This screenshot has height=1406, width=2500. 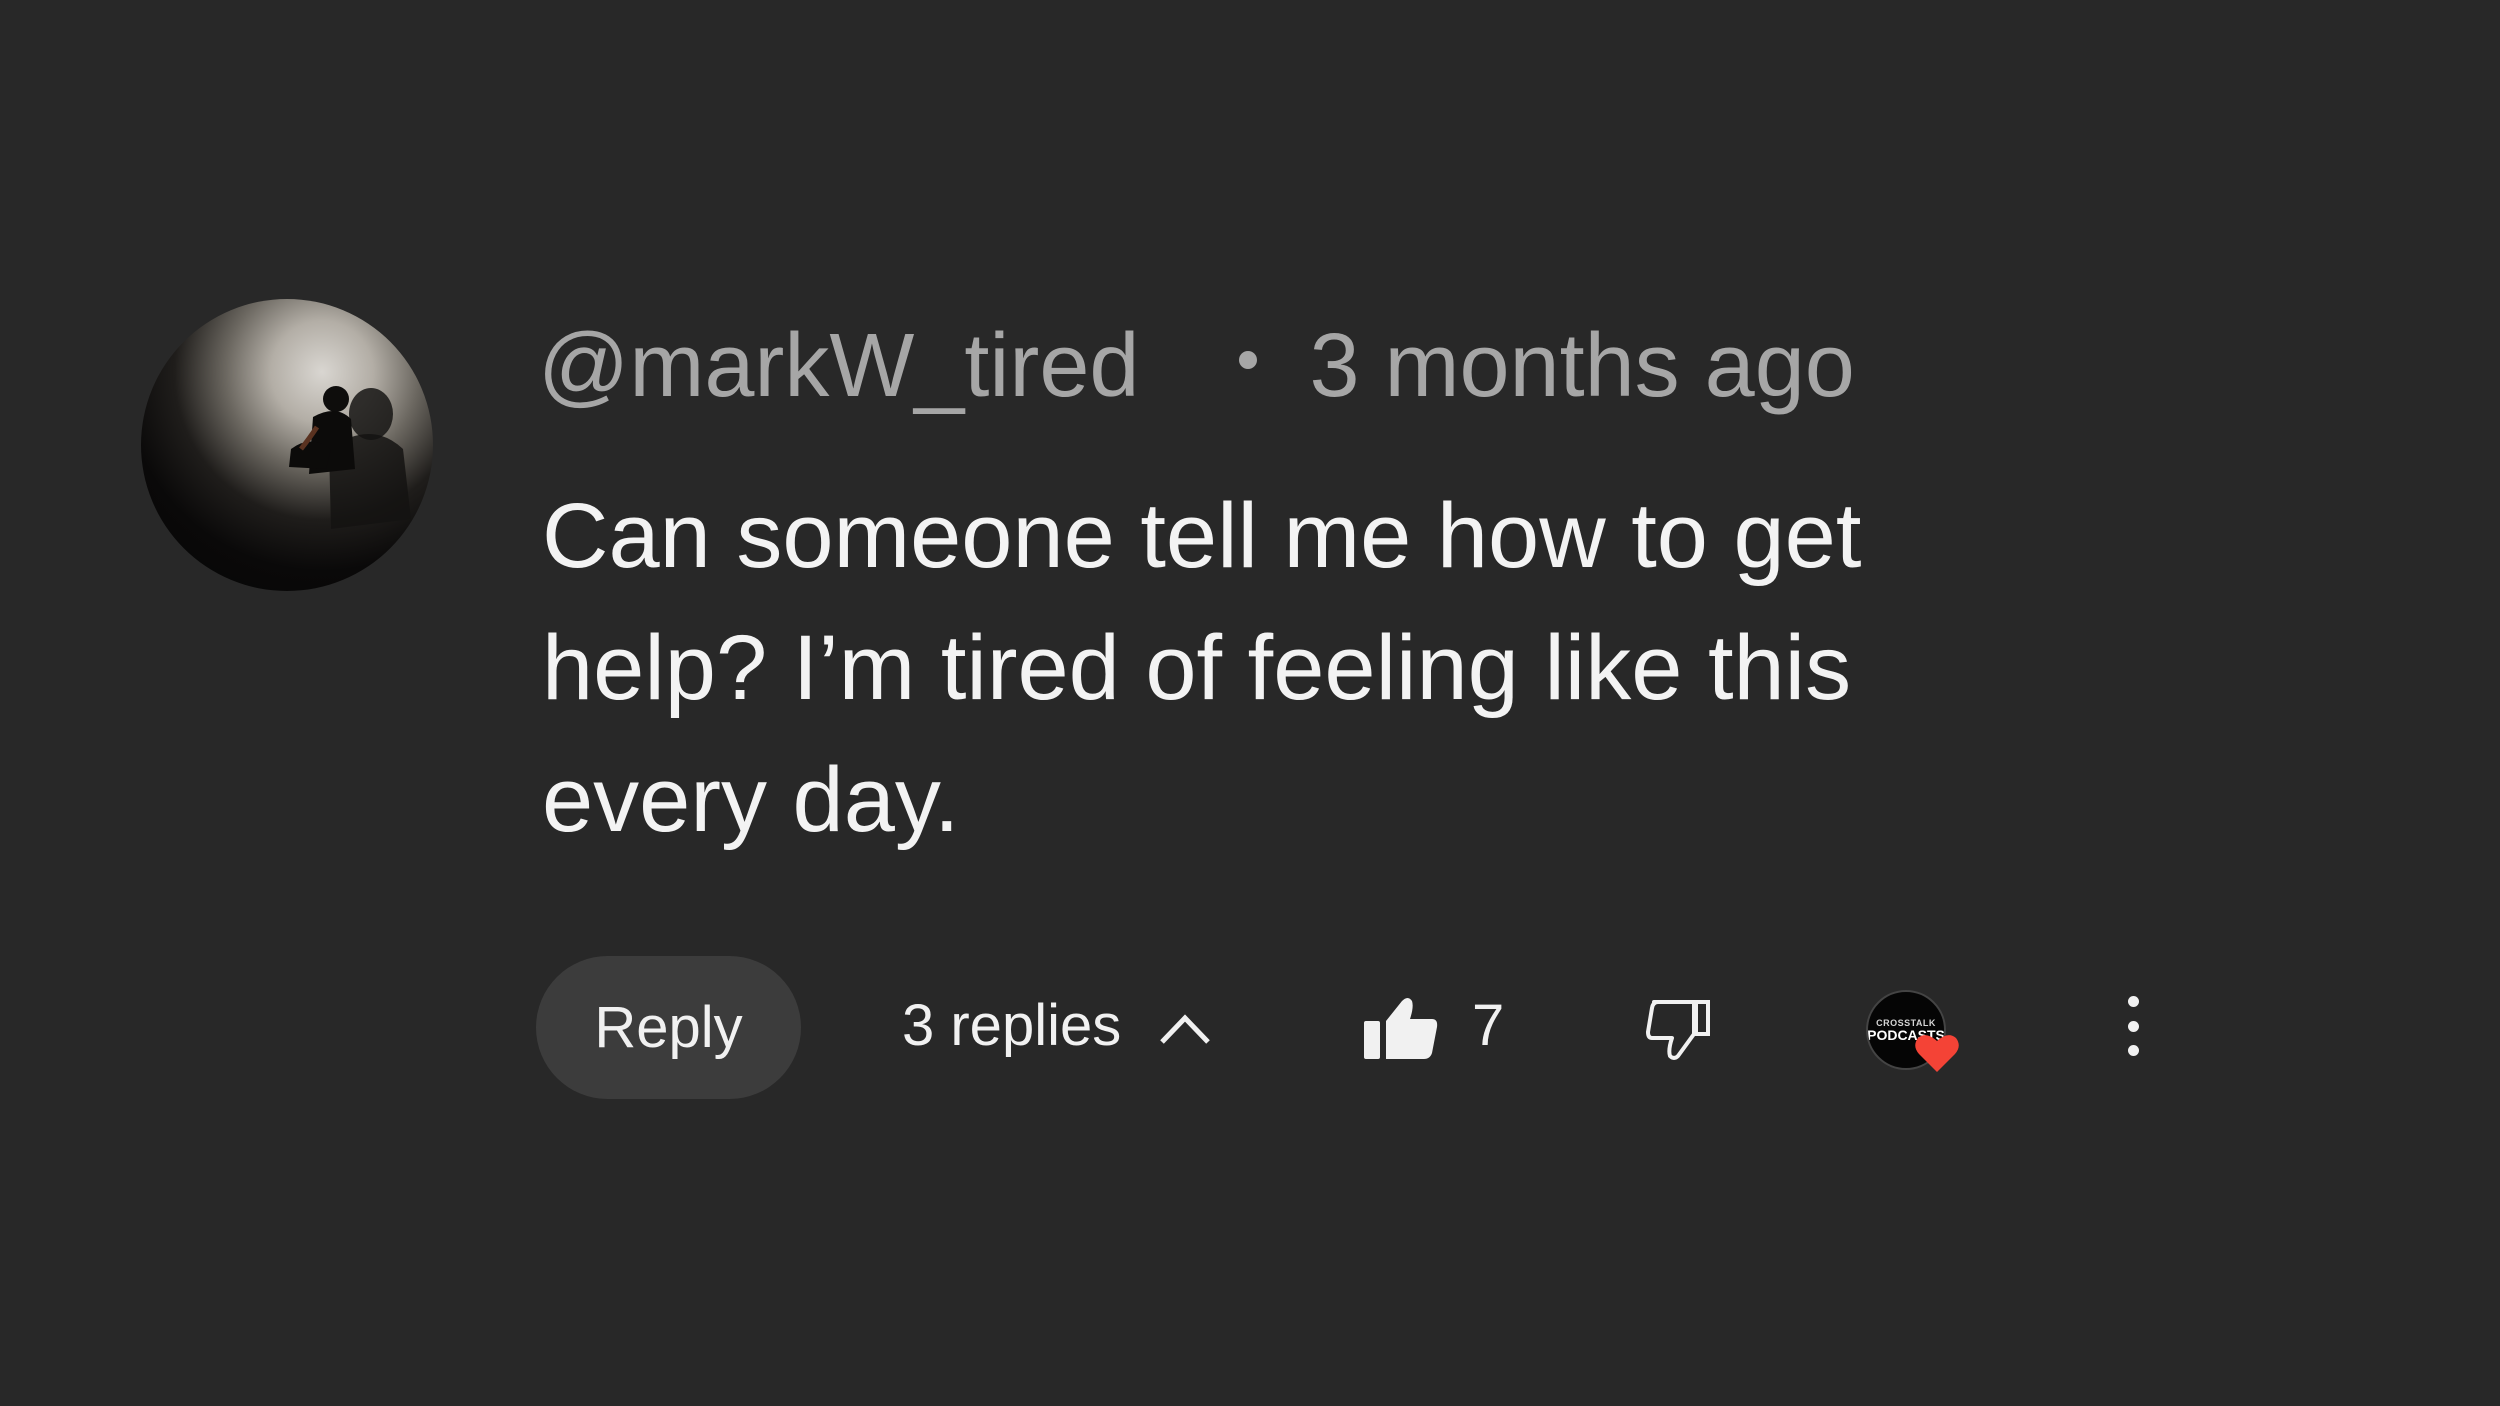 What do you see at coordinates (1906, 1022) in the screenshot?
I see `creator-brand-top: CROSSTALK` at bounding box center [1906, 1022].